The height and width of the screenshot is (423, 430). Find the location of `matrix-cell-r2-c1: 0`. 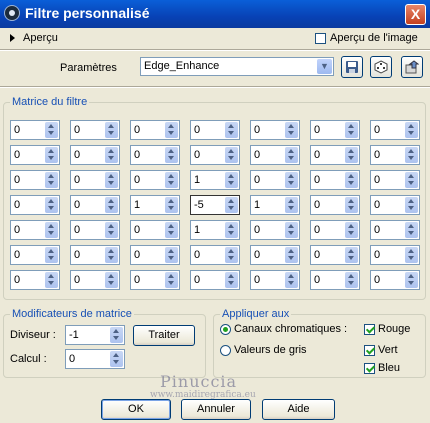

matrix-cell-r2-c1: 0 is located at coordinates (35, 155).